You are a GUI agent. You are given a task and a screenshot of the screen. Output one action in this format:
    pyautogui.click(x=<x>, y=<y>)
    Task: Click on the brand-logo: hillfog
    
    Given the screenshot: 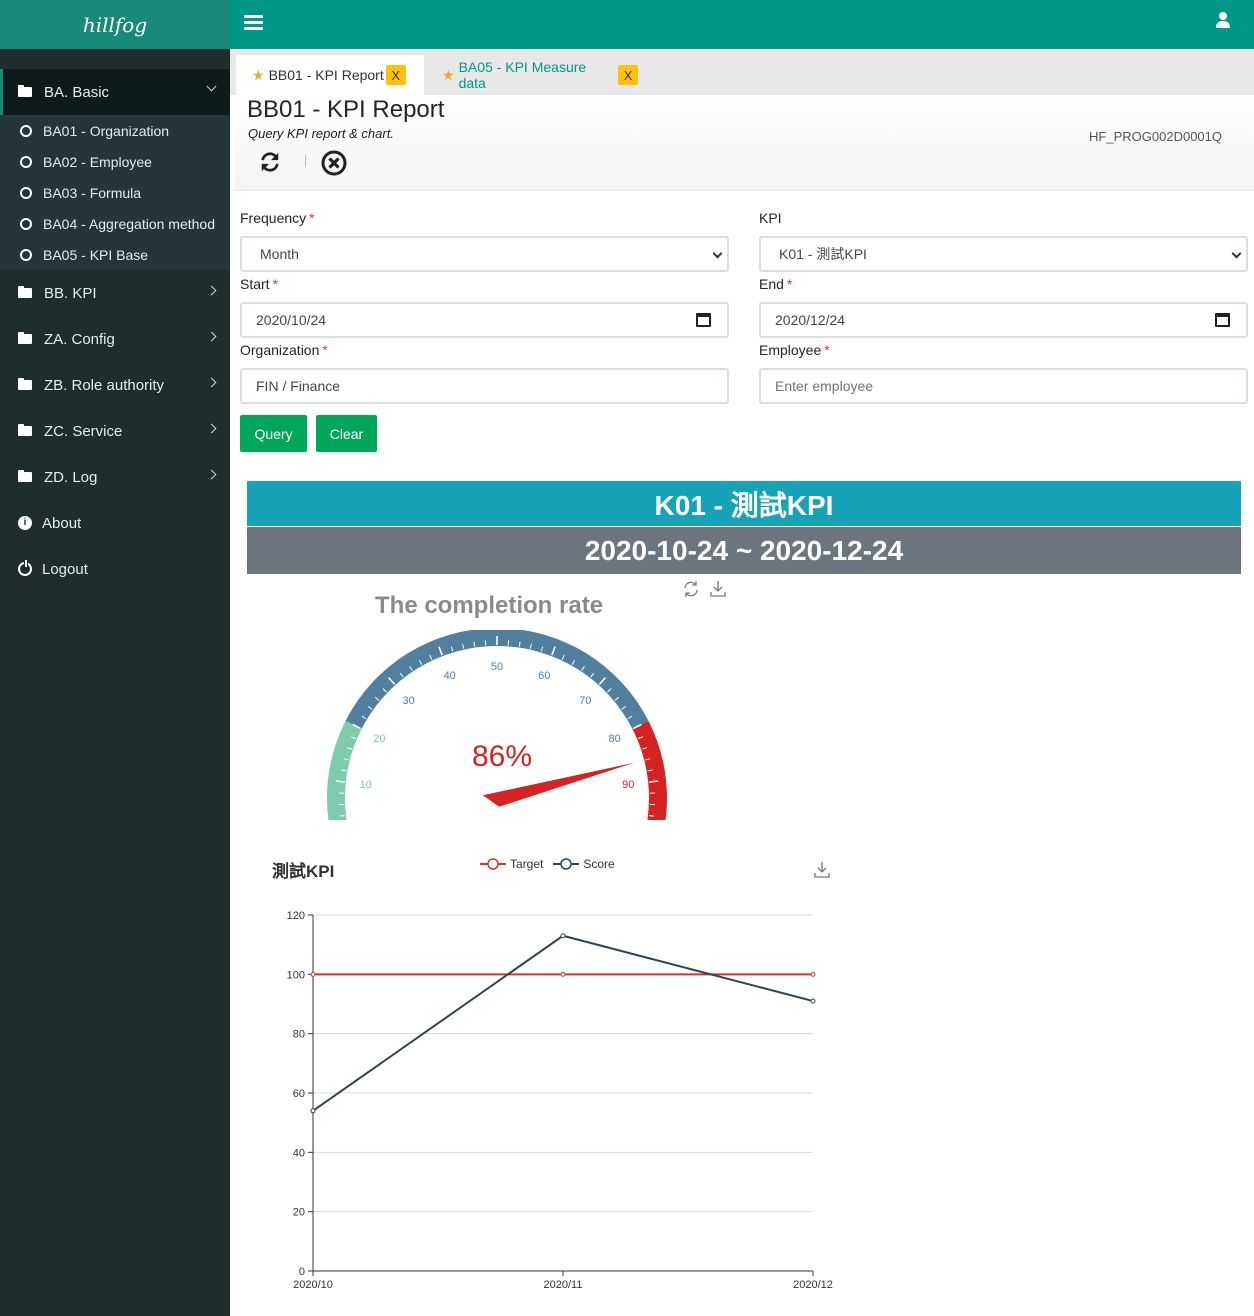 What is the action you would take?
    pyautogui.click(x=115, y=24)
    